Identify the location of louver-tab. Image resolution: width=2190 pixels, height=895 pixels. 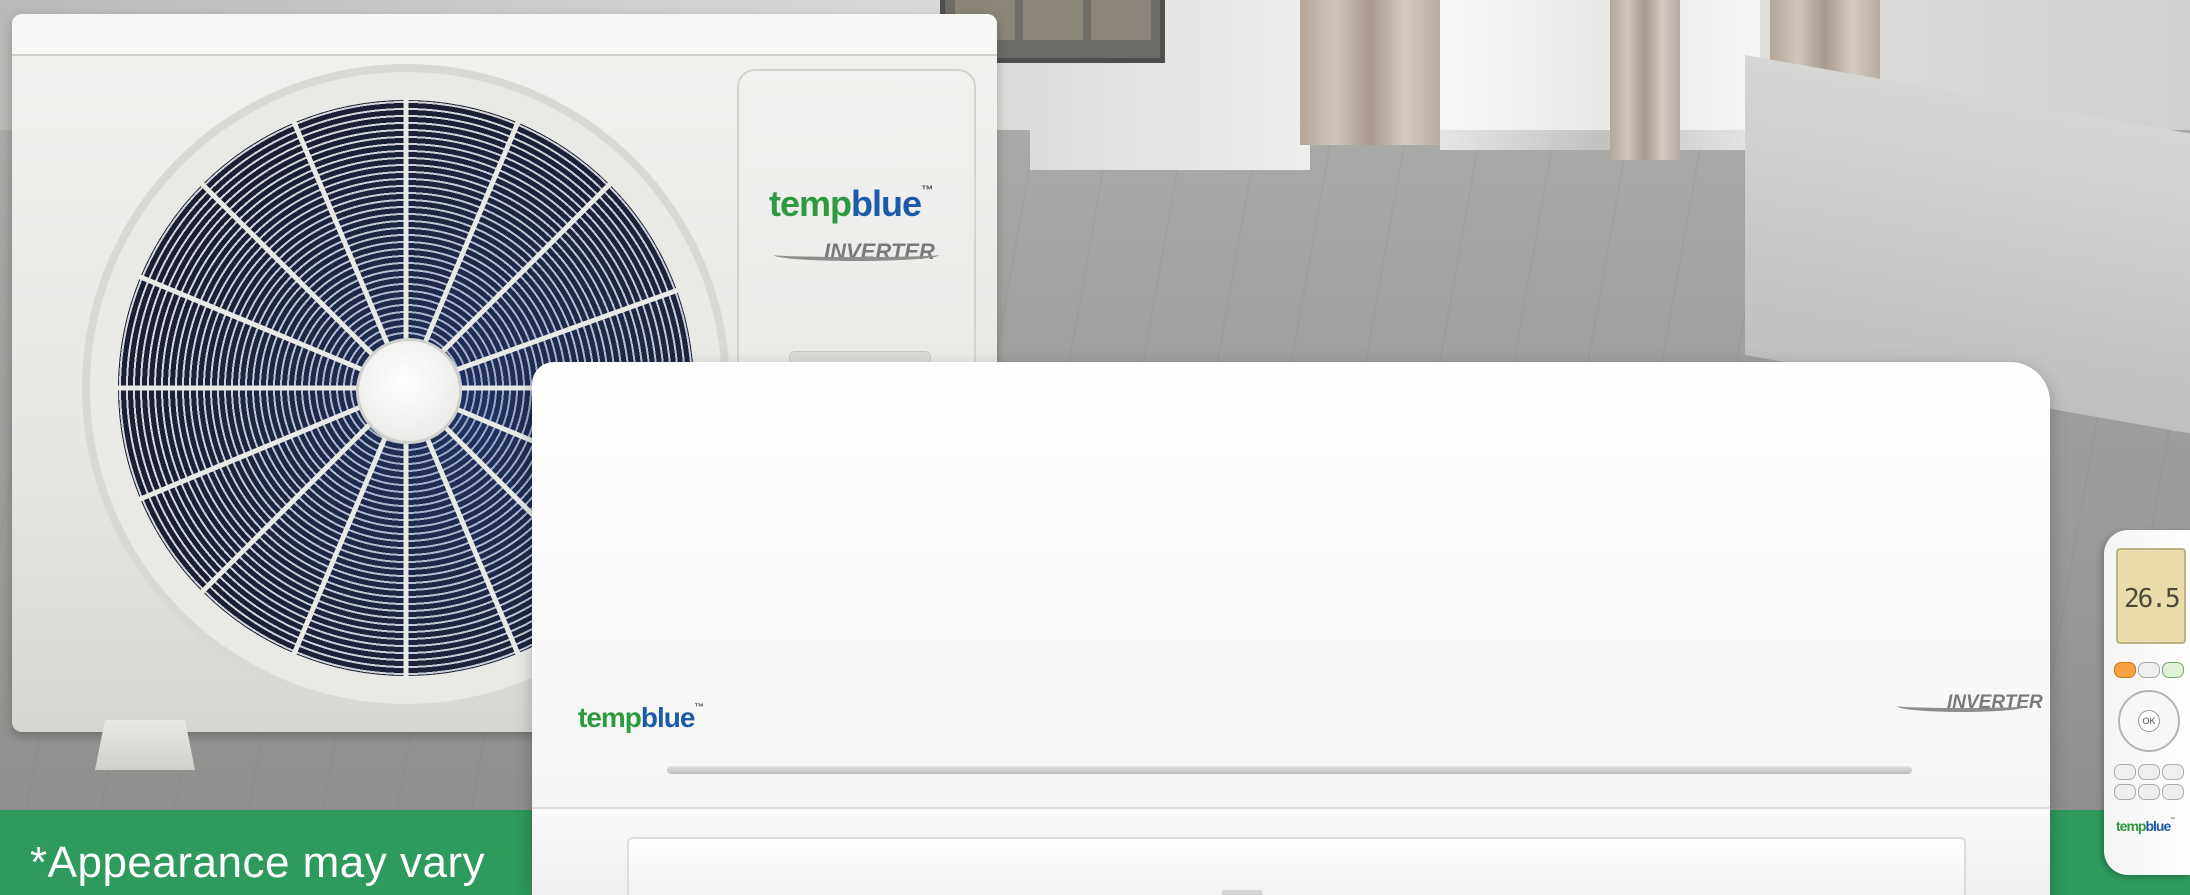
(1242, 892).